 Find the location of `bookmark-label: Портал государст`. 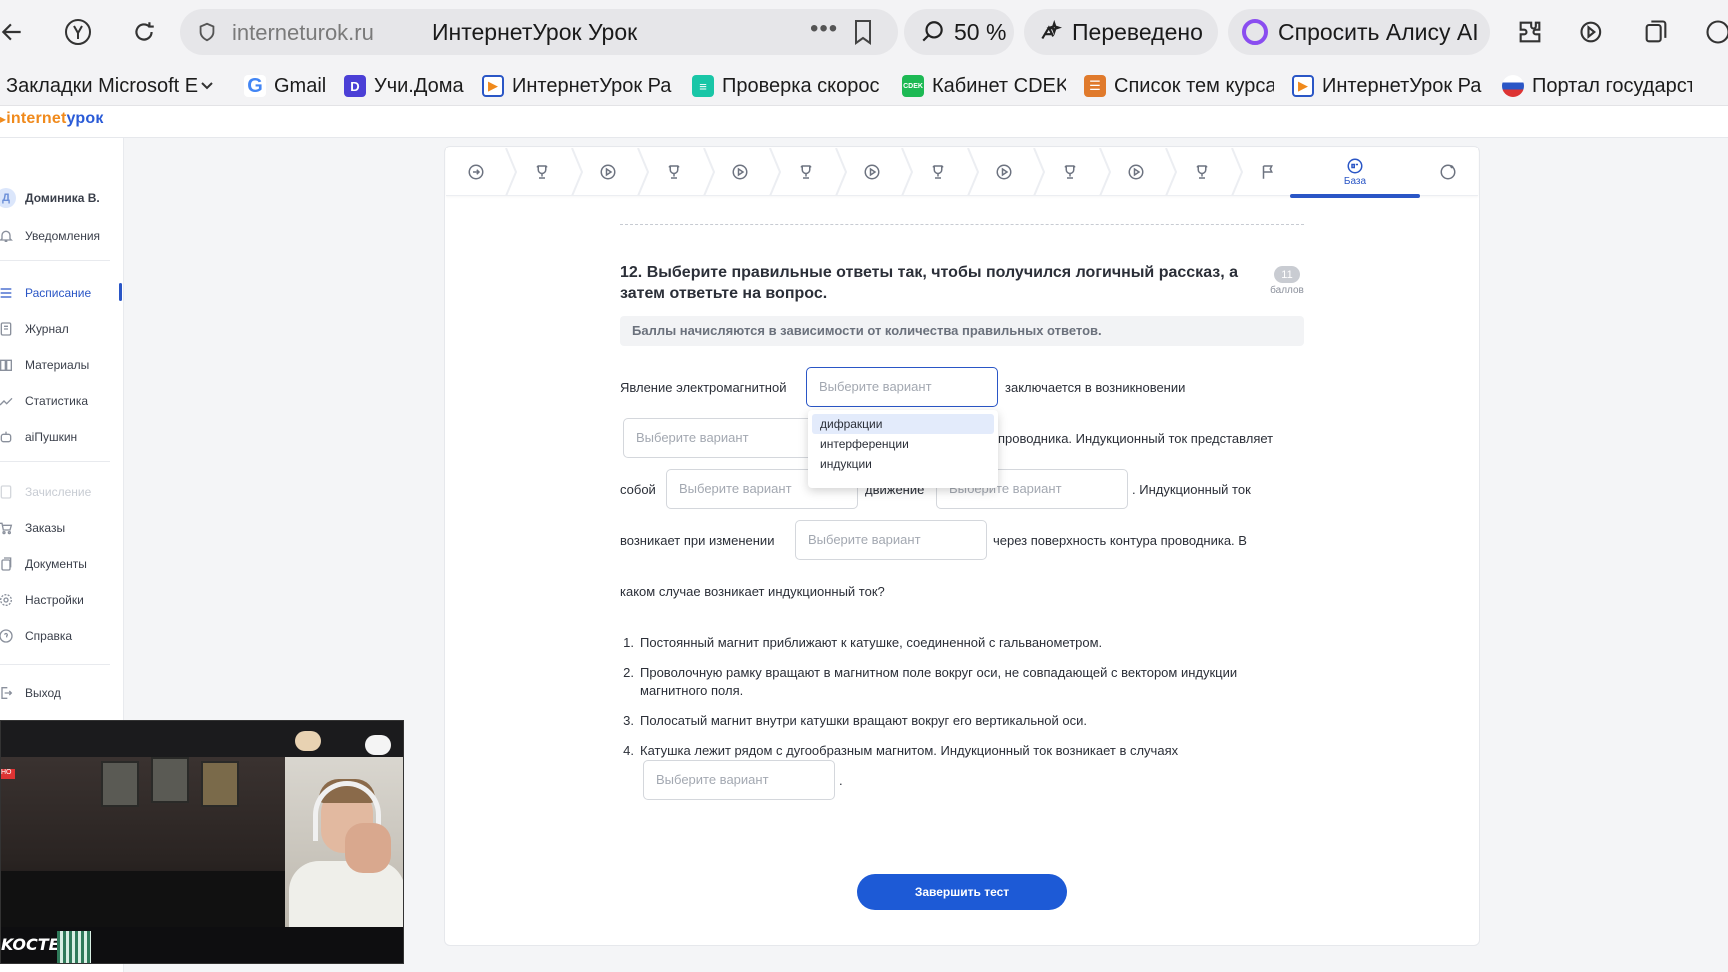

bookmark-label: Портал государст is located at coordinates (1612, 85).